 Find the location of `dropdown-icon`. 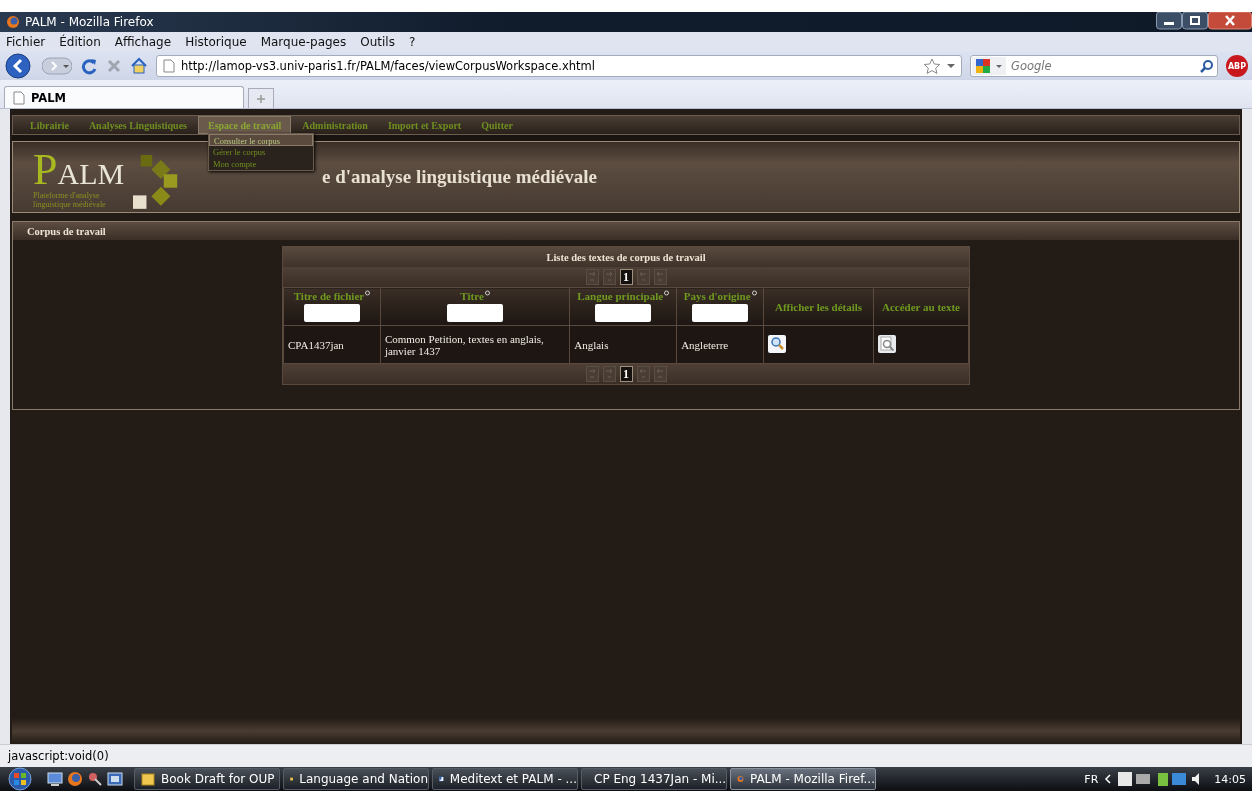

dropdown-icon is located at coordinates (951, 66).